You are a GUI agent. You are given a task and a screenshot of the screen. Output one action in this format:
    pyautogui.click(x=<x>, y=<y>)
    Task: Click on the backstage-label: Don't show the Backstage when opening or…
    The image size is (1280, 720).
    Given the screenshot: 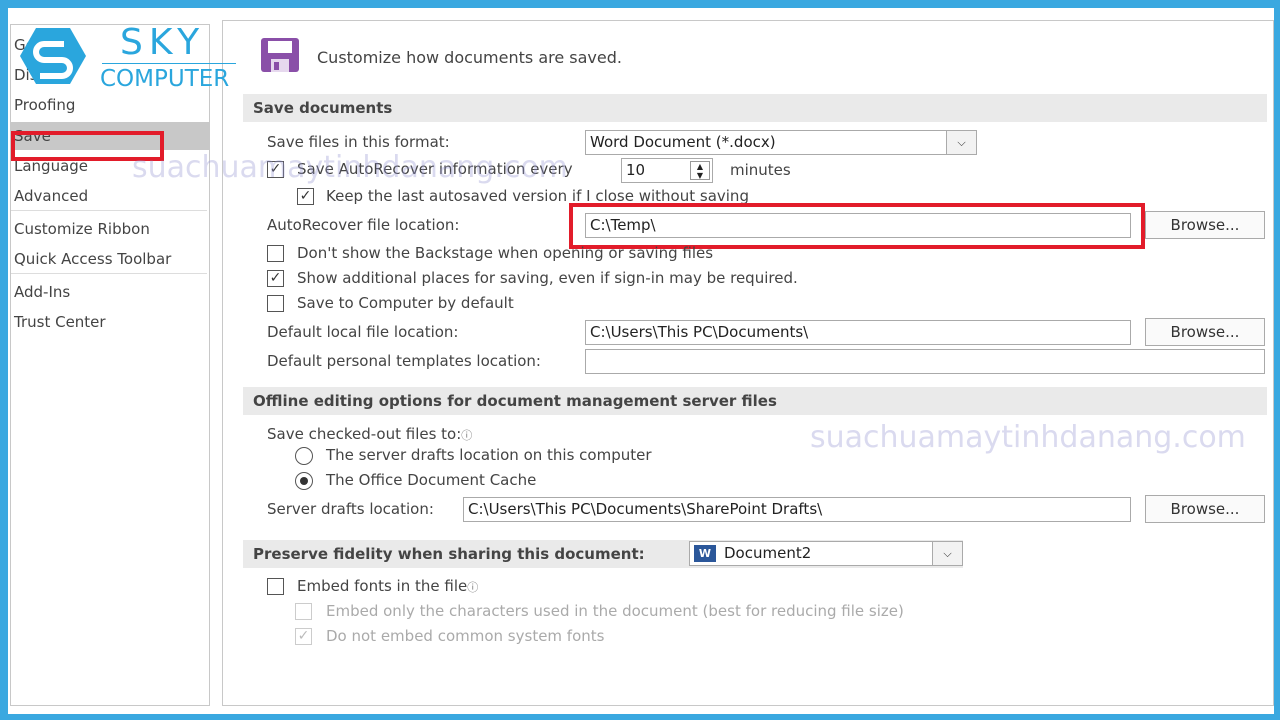 What is the action you would take?
    pyautogui.click(x=505, y=253)
    